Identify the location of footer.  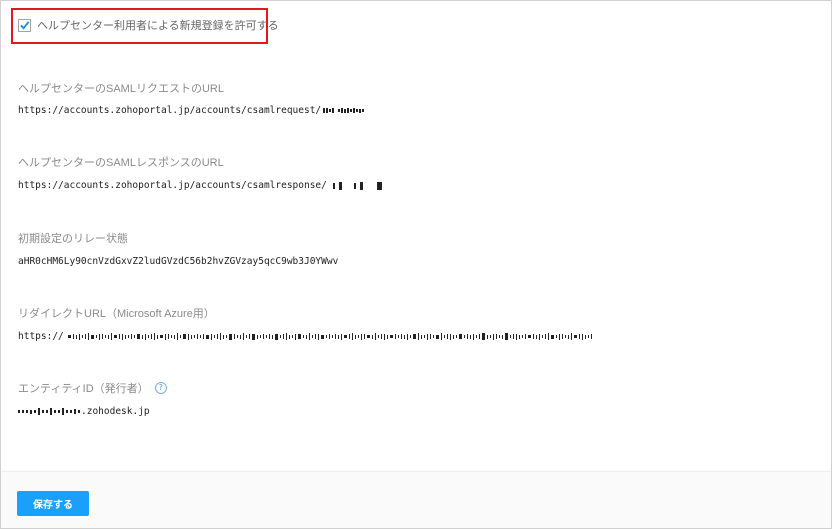
(416, 500).